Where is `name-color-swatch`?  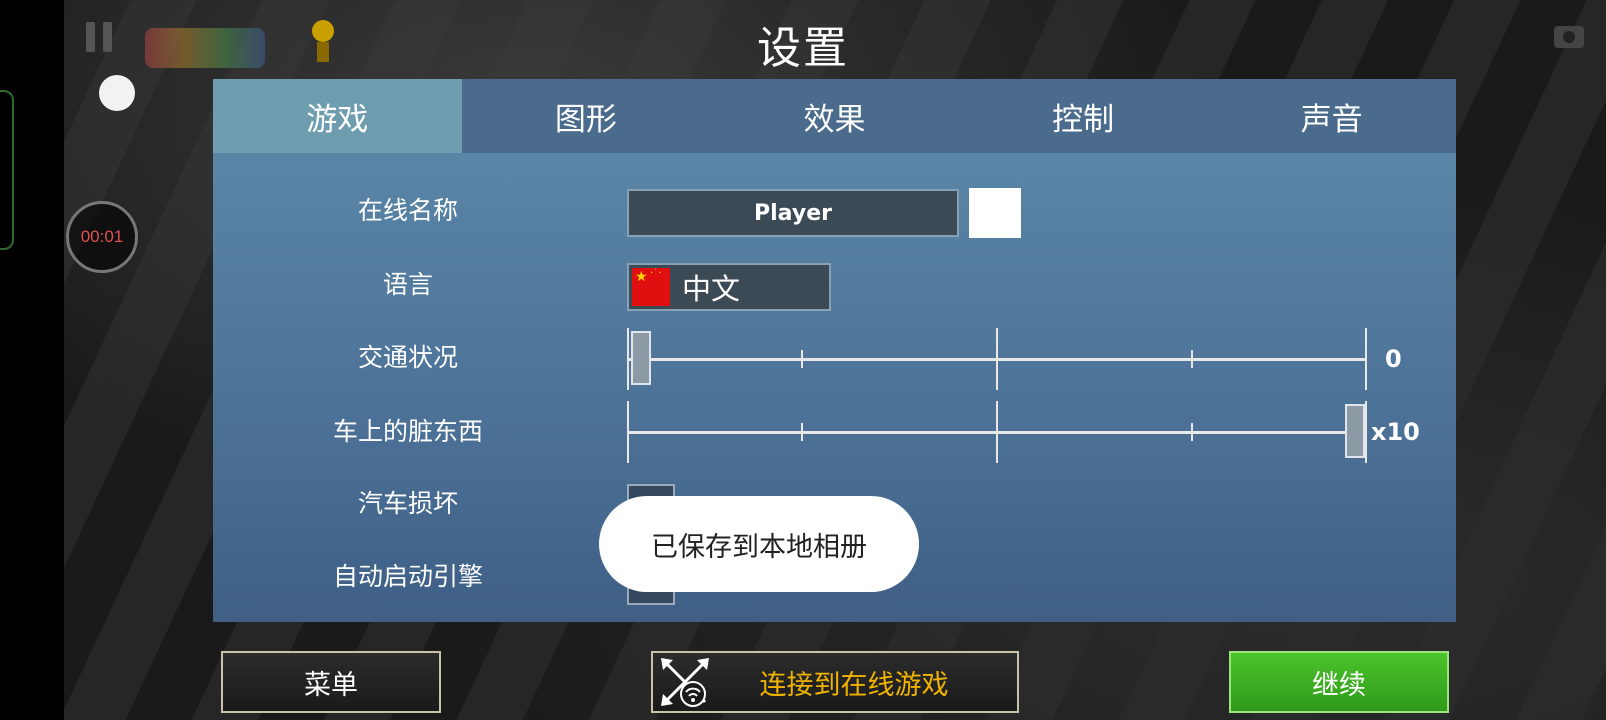
name-color-swatch is located at coordinates (995, 213).